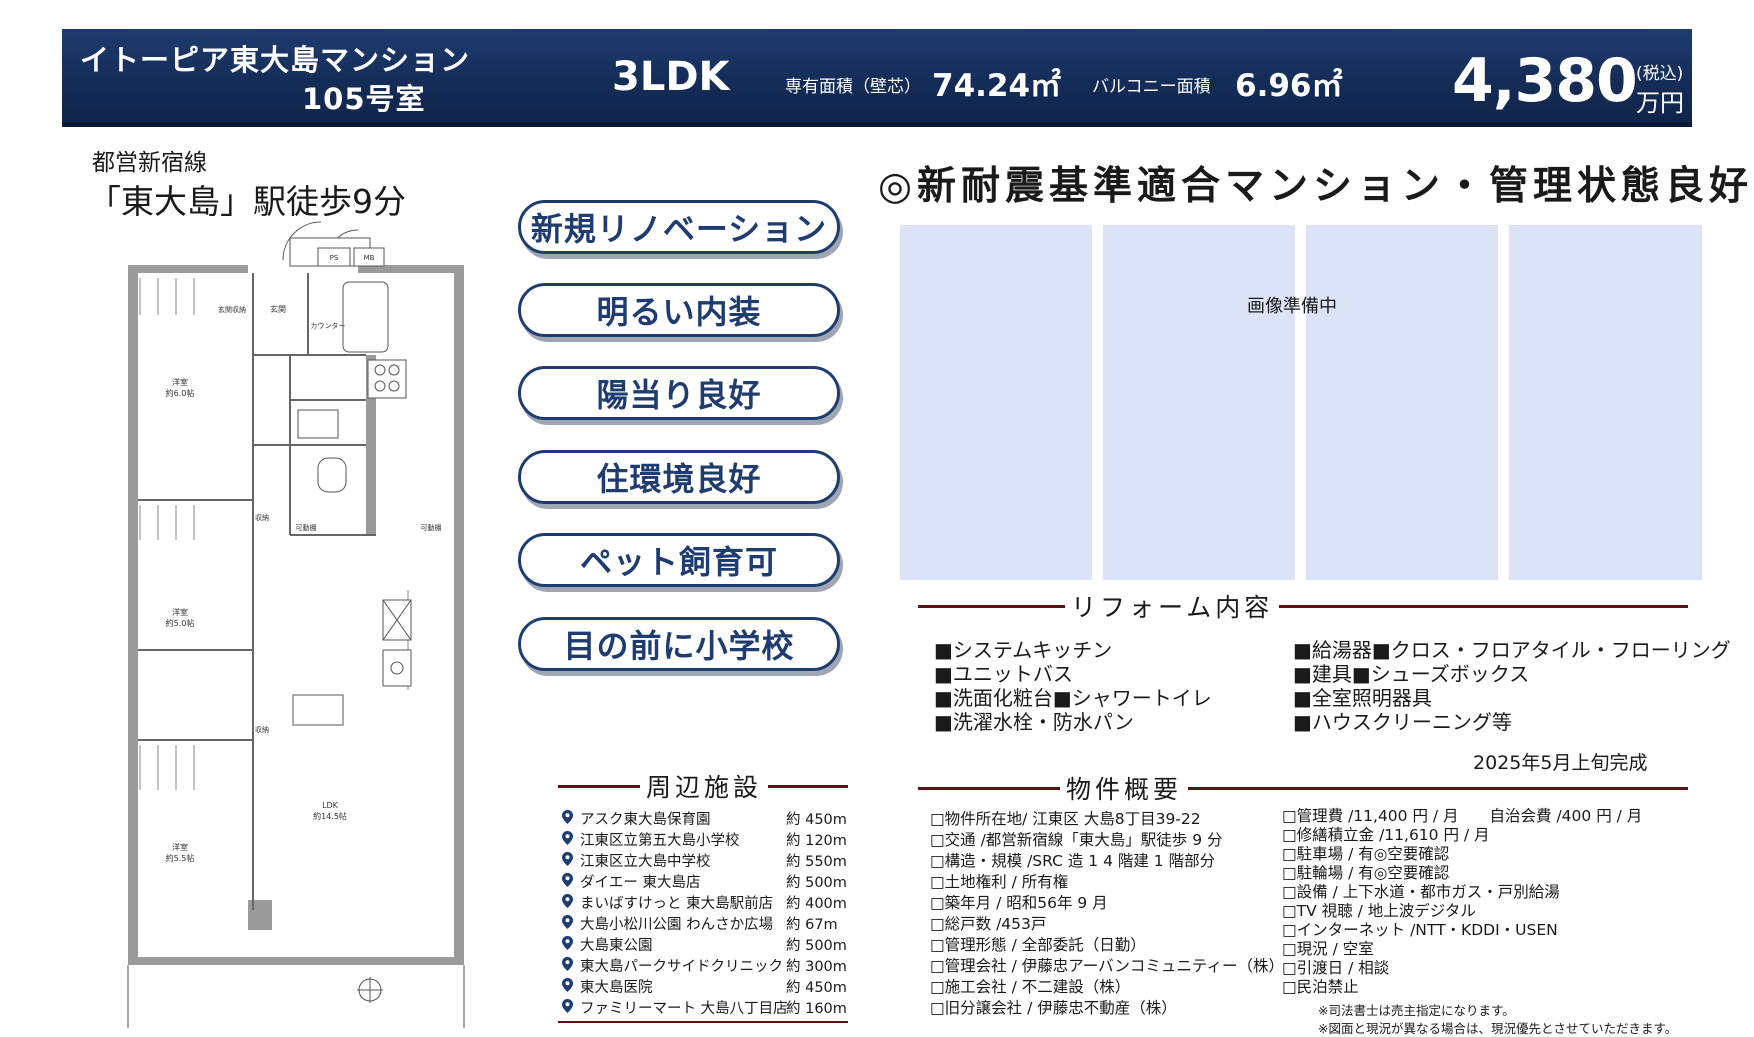 The image size is (1754, 1037). What do you see at coordinates (704, 839) in the screenshot?
I see `facility-row: 江東区立第五大島小学校 約 120m` at bounding box center [704, 839].